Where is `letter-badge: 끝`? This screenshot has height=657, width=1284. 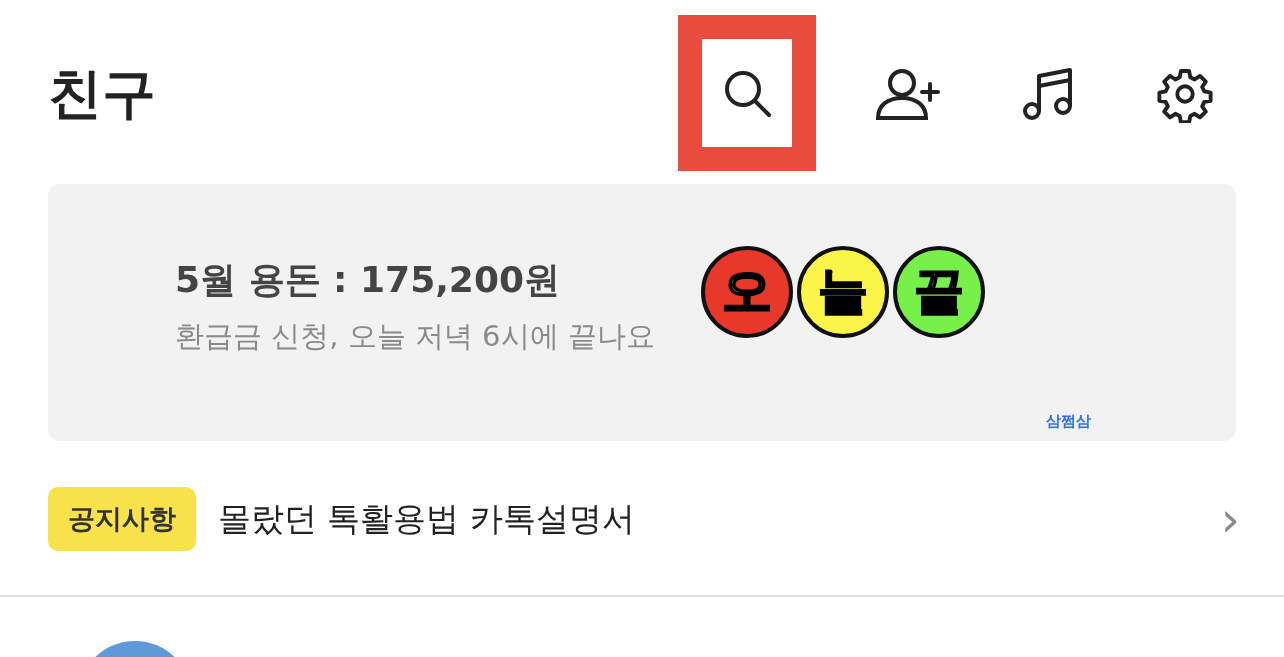
letter-badge: 끝 is located at coordinates (938, 291).